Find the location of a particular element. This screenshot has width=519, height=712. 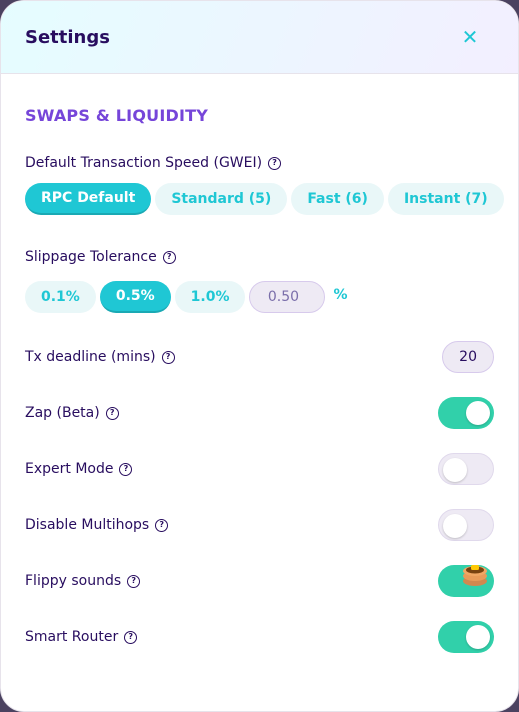

zap-label-row: Zap (Beta) ? is located at coordinates (72, 413).